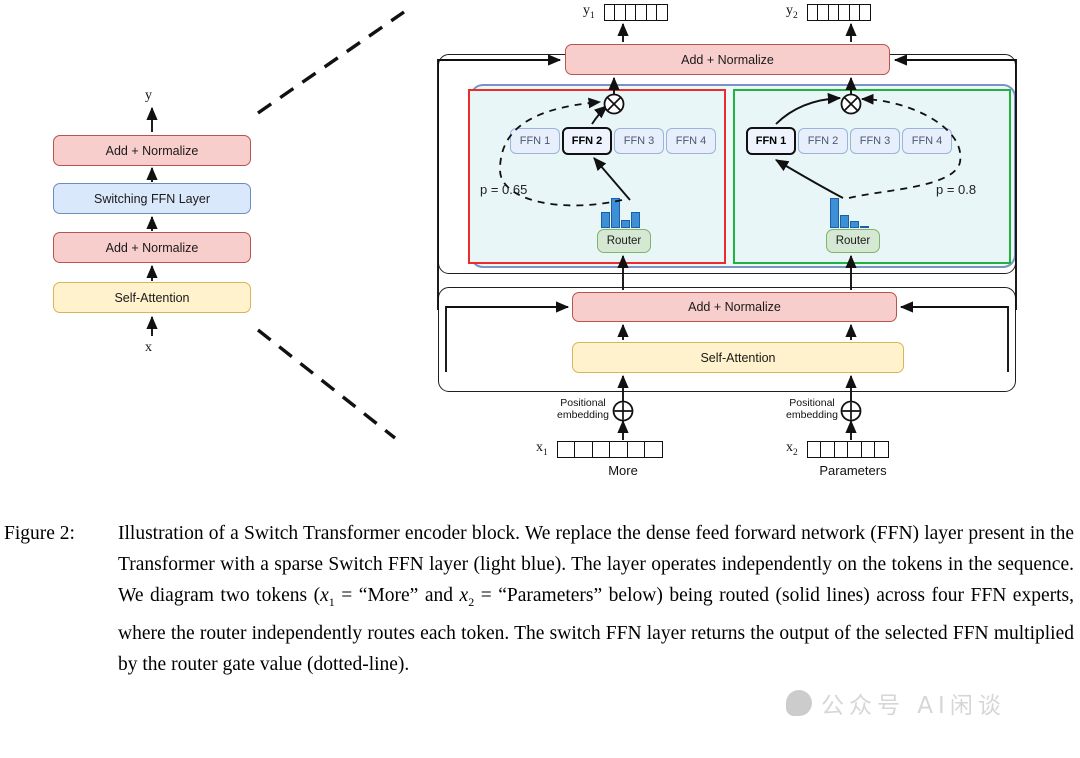 This screenshot has height=758, width=1080. What do you see at coordinates (734, 307) in the screenshot?
I see `bottom-add-normalize: Add + Normalize` at bounding box center [734, 307].